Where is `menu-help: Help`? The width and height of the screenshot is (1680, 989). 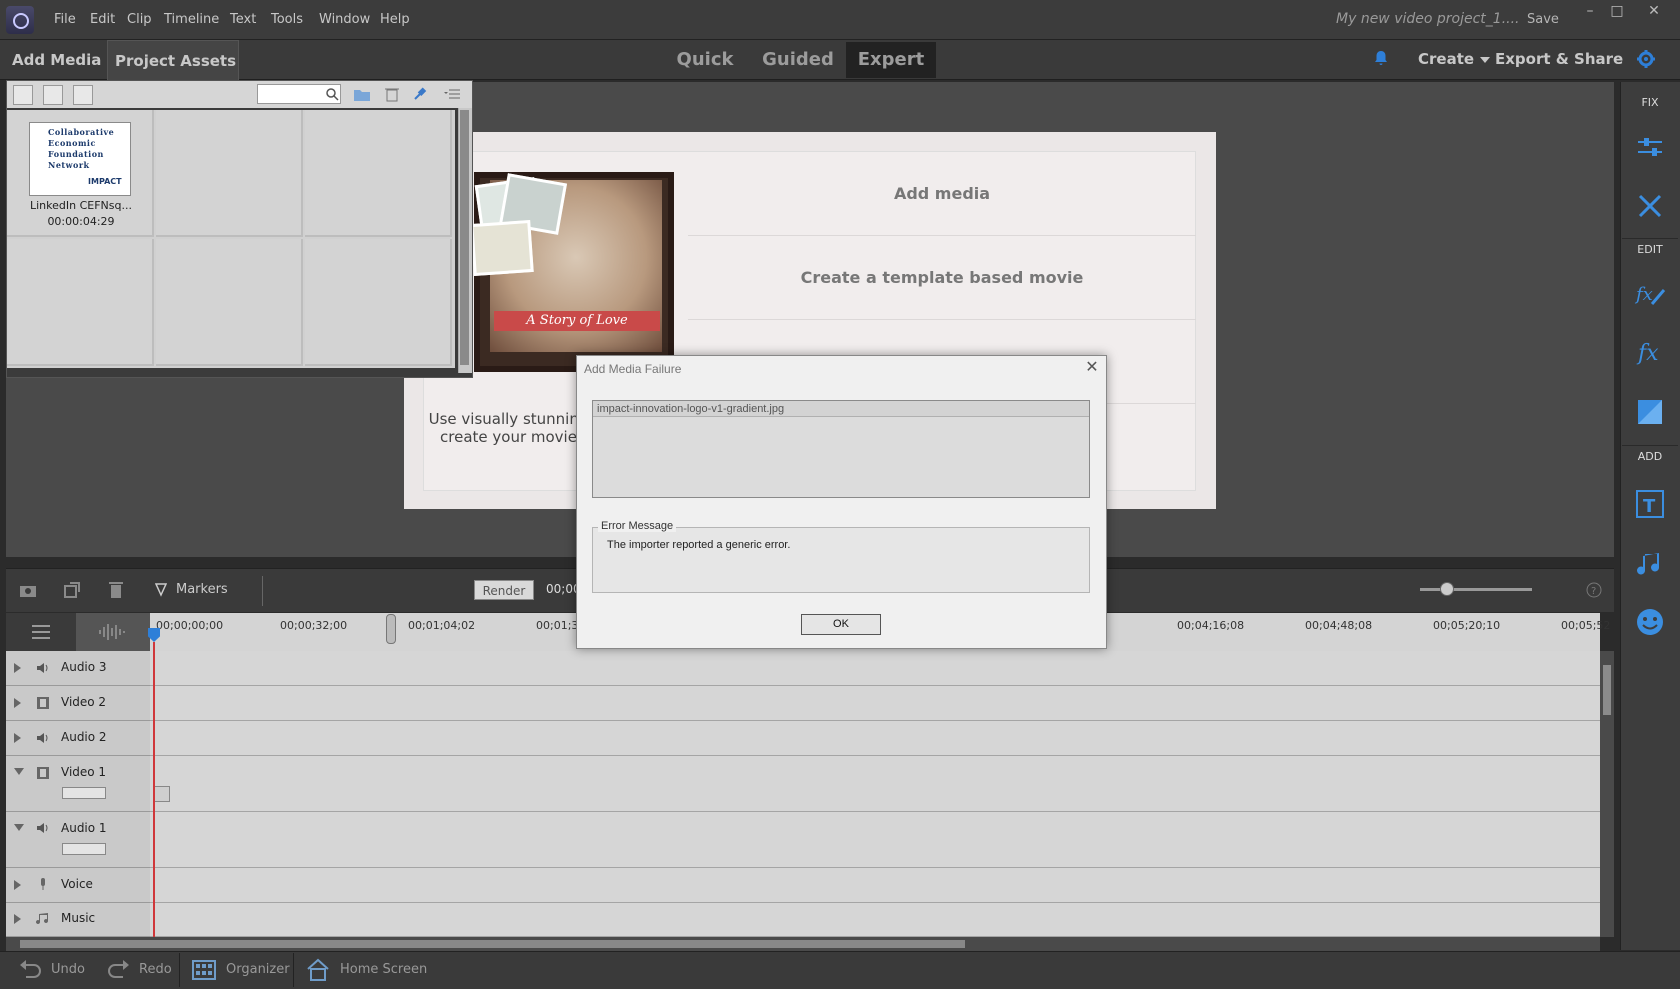 menu-help: Help is located at coordinates (395, 19).